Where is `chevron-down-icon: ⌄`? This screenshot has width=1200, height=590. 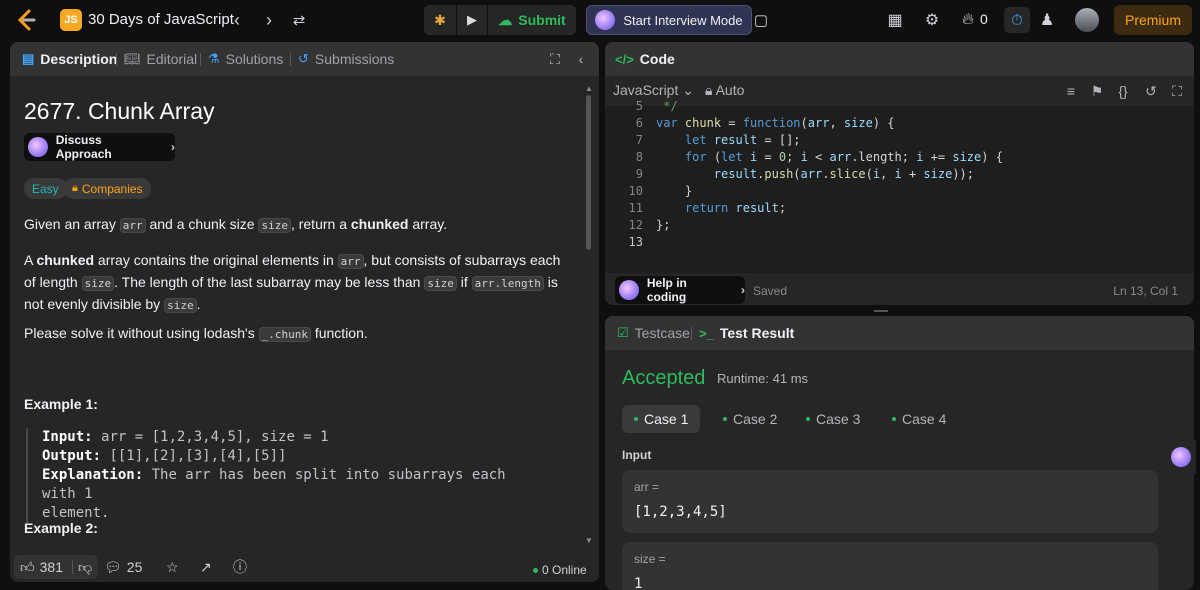 chevron-down-icon: ⌄ is located at coordinates (688, 90).